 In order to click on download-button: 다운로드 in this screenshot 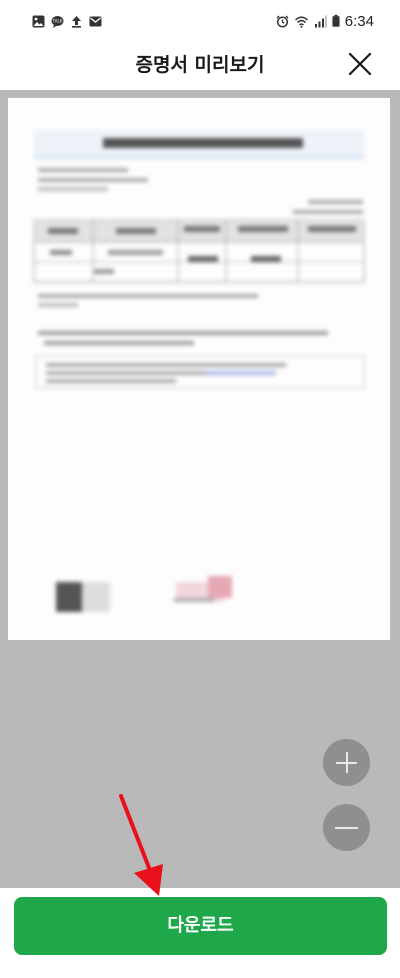, I will do `click(200, 926)`.